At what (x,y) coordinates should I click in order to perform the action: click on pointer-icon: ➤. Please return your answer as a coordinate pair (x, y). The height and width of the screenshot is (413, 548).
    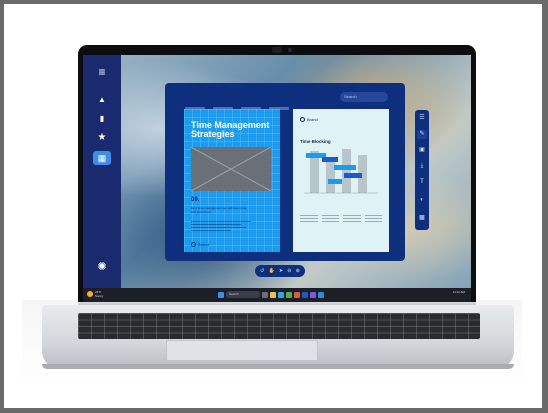
    Looking at the image, I should click on (281, 271).